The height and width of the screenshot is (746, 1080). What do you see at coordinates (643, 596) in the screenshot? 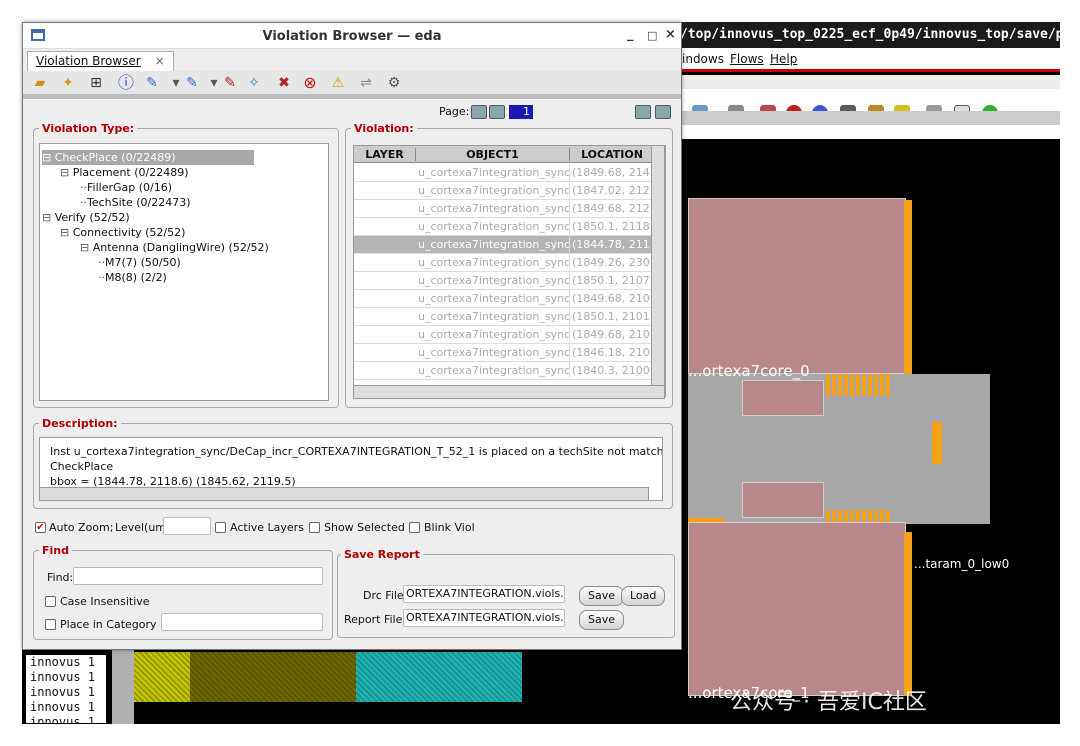
I see `drc-load-button: Load` at bounding box center [643, 596].